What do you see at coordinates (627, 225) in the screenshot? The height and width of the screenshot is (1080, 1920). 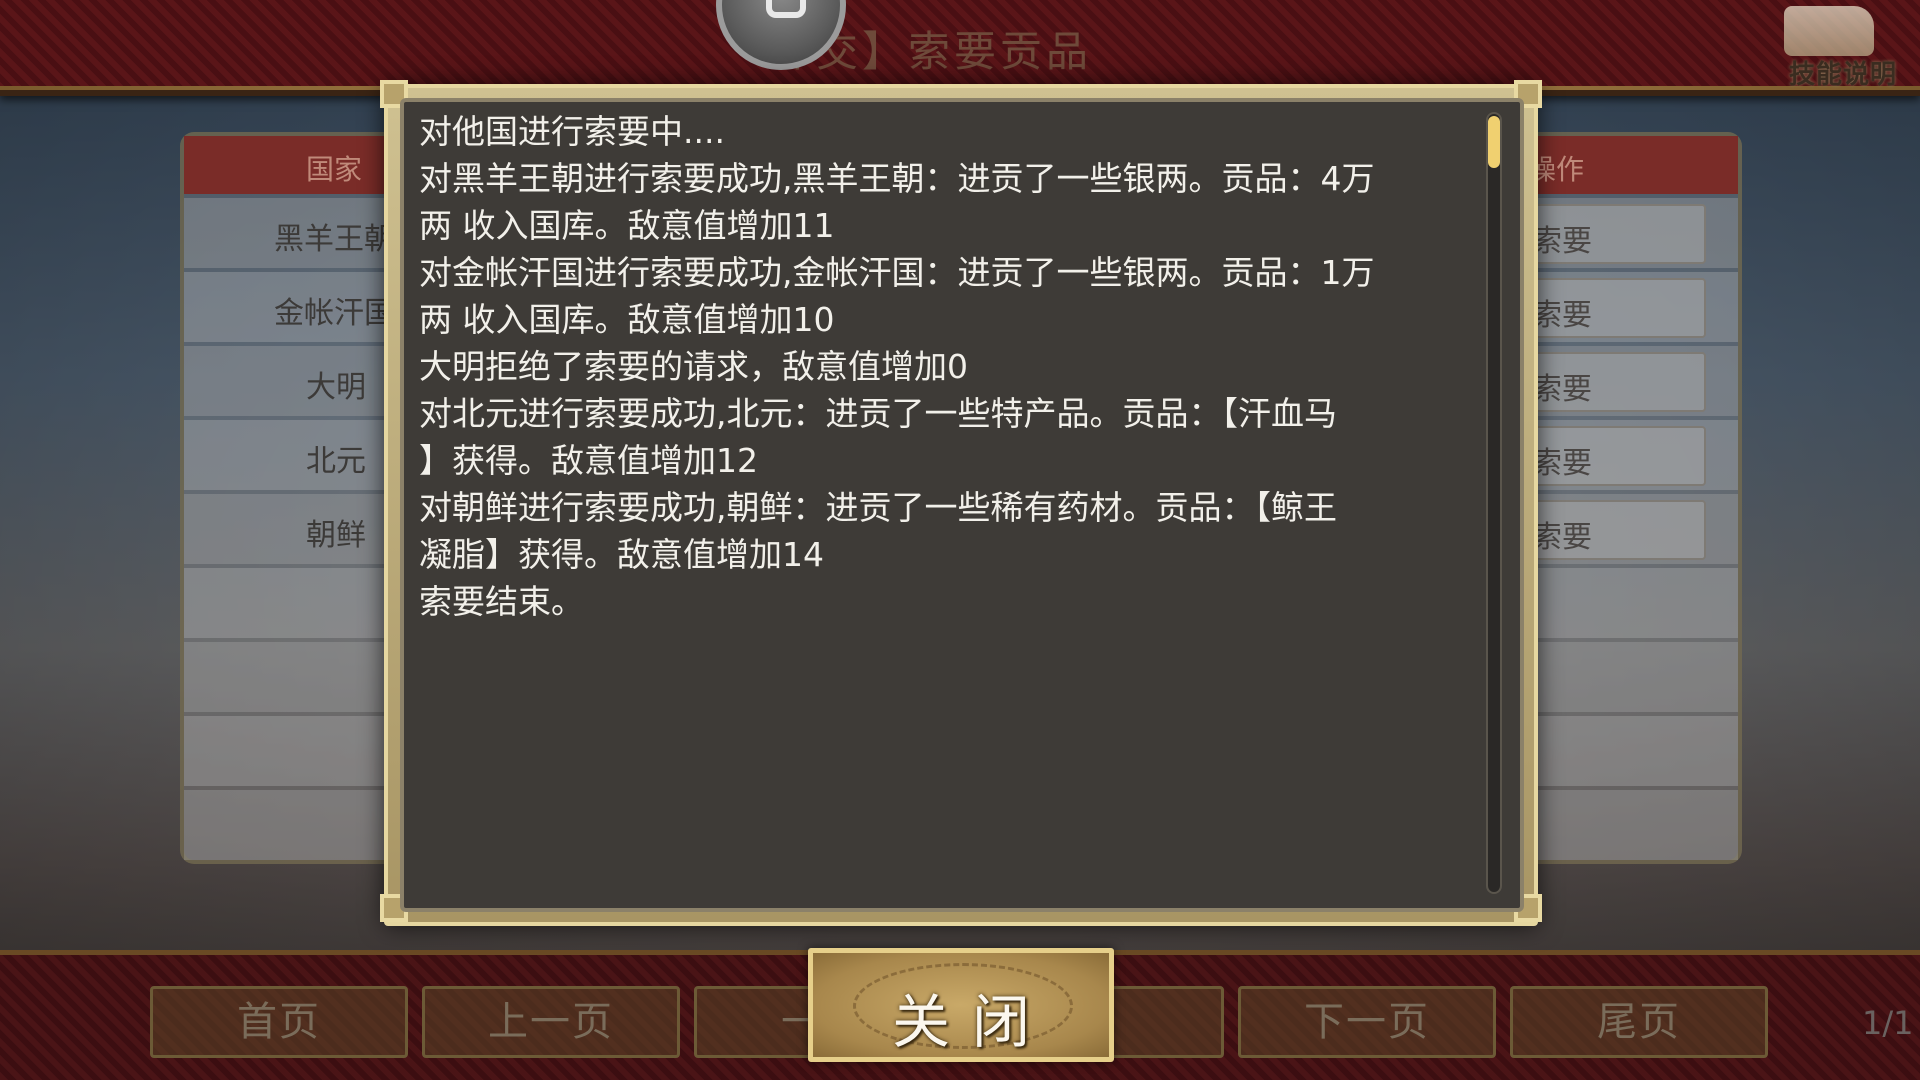 I see `log-line: 两 收入国库。敌意值增加11` at bounding box center [627, 225].